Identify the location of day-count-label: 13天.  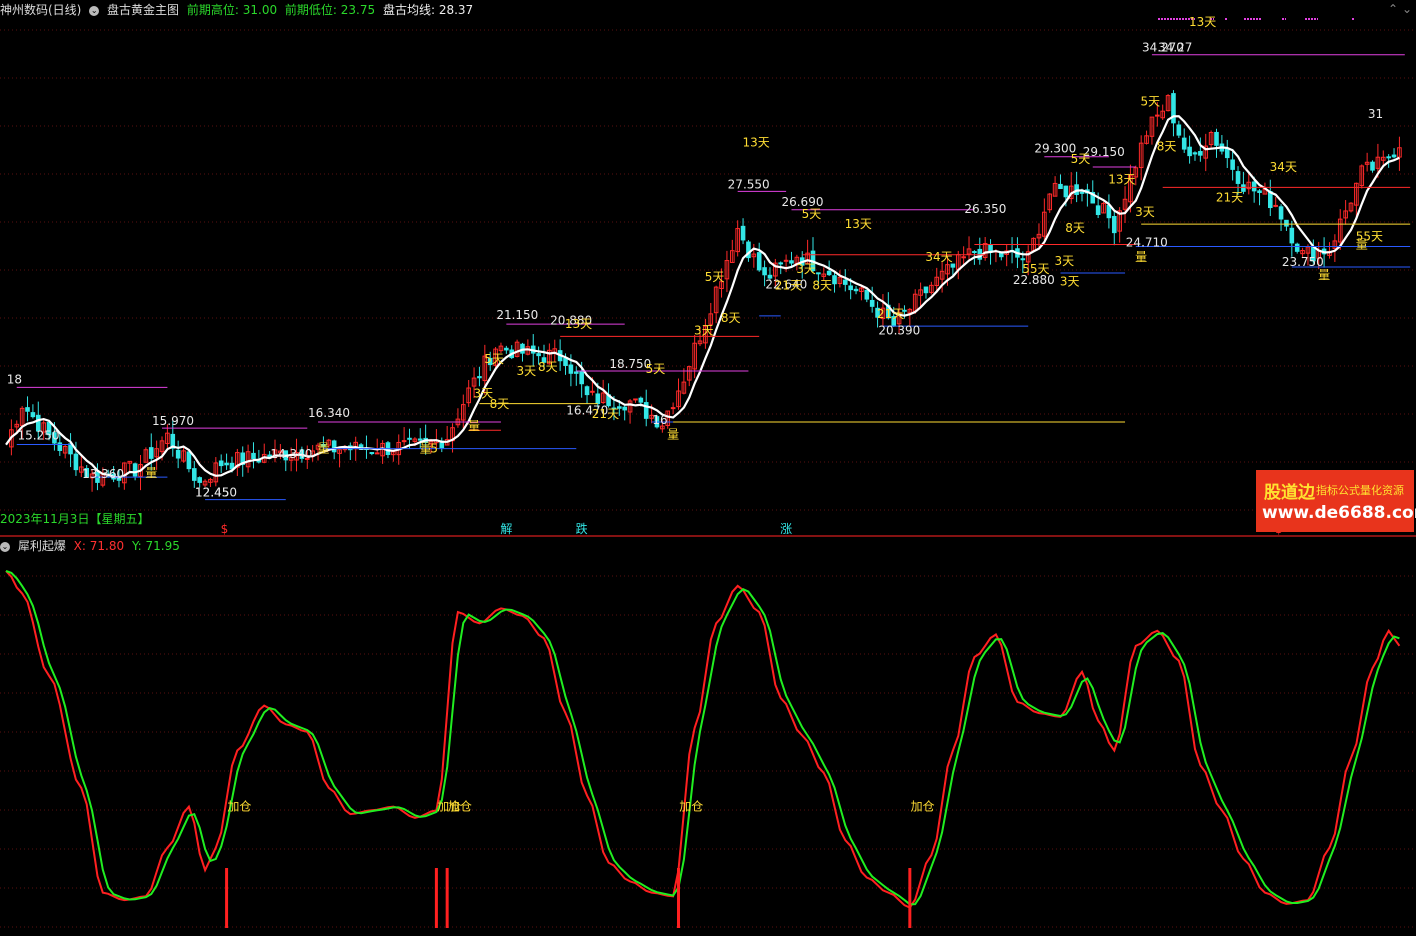
(858, 224).